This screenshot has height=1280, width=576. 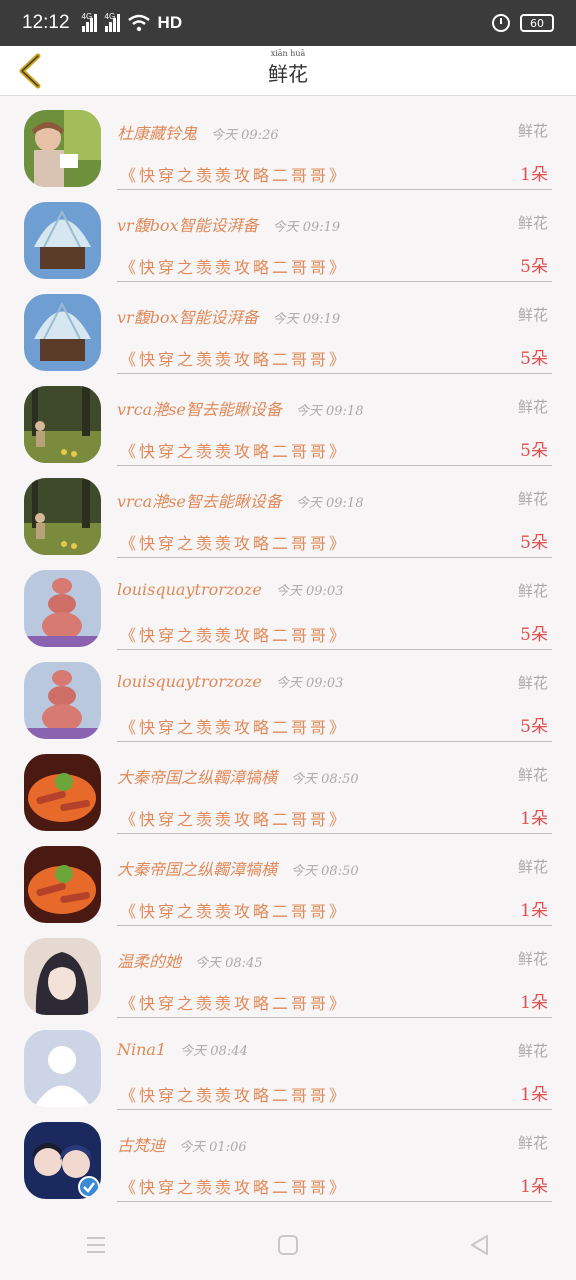 I want to click on timestamp: 今天 08:45, so click(x=229, y=963).